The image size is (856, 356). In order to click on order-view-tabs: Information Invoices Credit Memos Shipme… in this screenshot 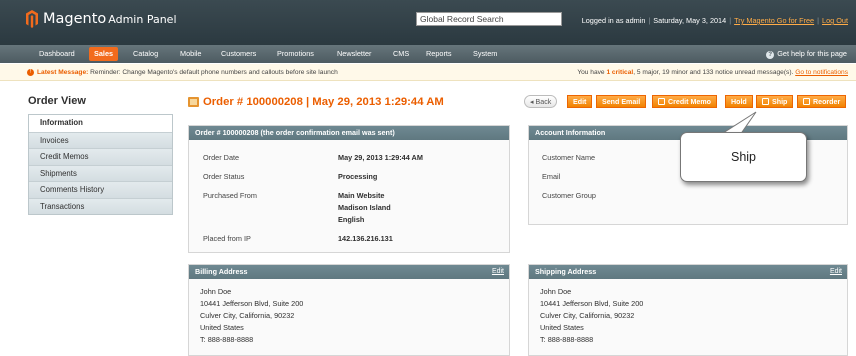, I will do `click(100, 164)`.